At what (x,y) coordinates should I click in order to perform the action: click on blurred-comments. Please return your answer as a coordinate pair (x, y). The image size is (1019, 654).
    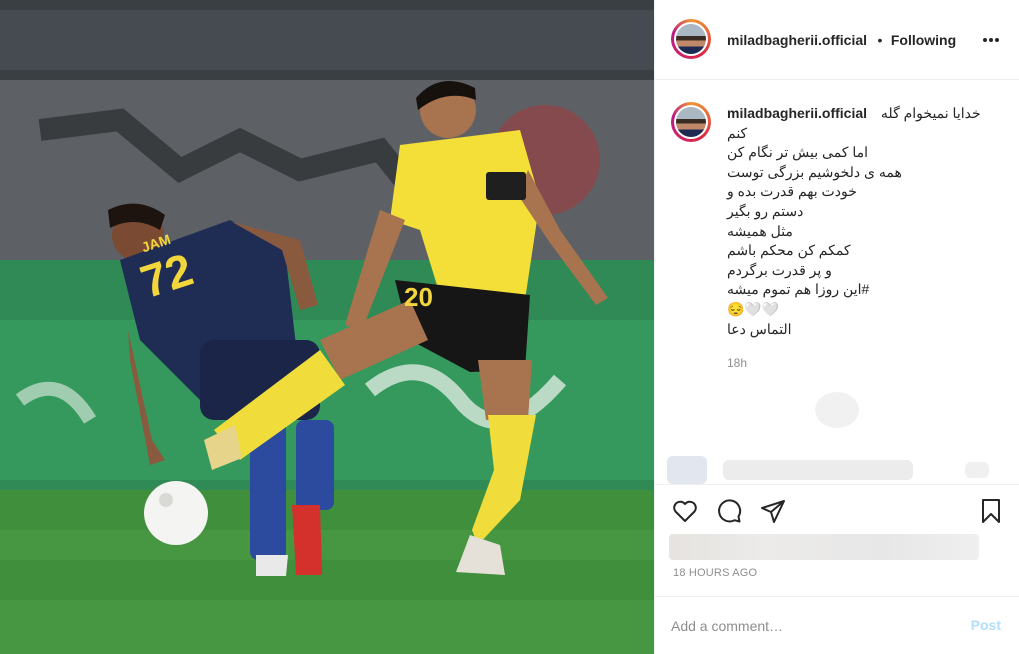
    Looking at the image, I should click on (837, 432).